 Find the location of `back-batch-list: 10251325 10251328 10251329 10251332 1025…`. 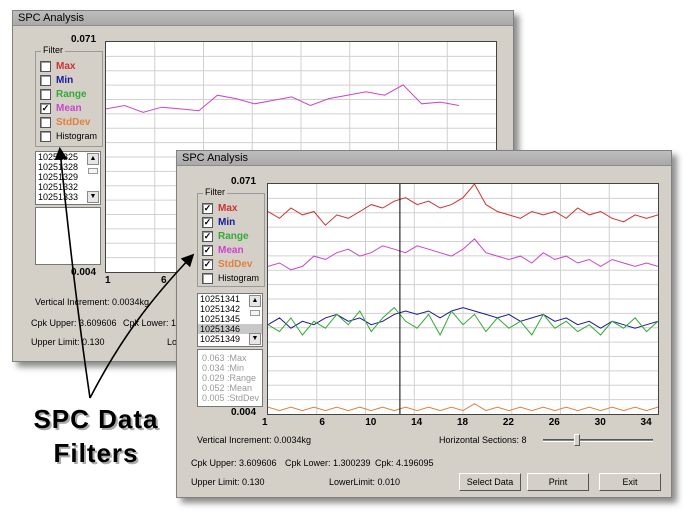

back-batch-list: 10251325 10251328 10251329 10251332 1025… is located at coordinates (68, 178).